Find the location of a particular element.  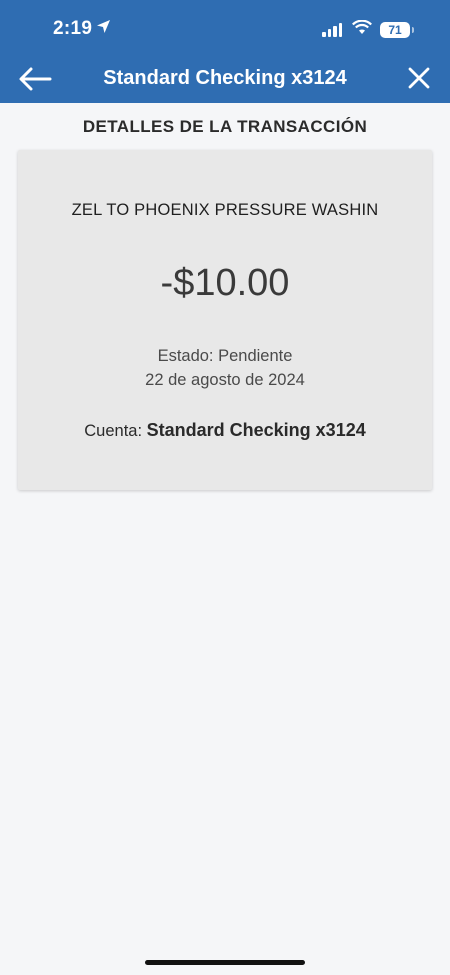

account-label: Cuenta: is located at coordinates (113, 431).